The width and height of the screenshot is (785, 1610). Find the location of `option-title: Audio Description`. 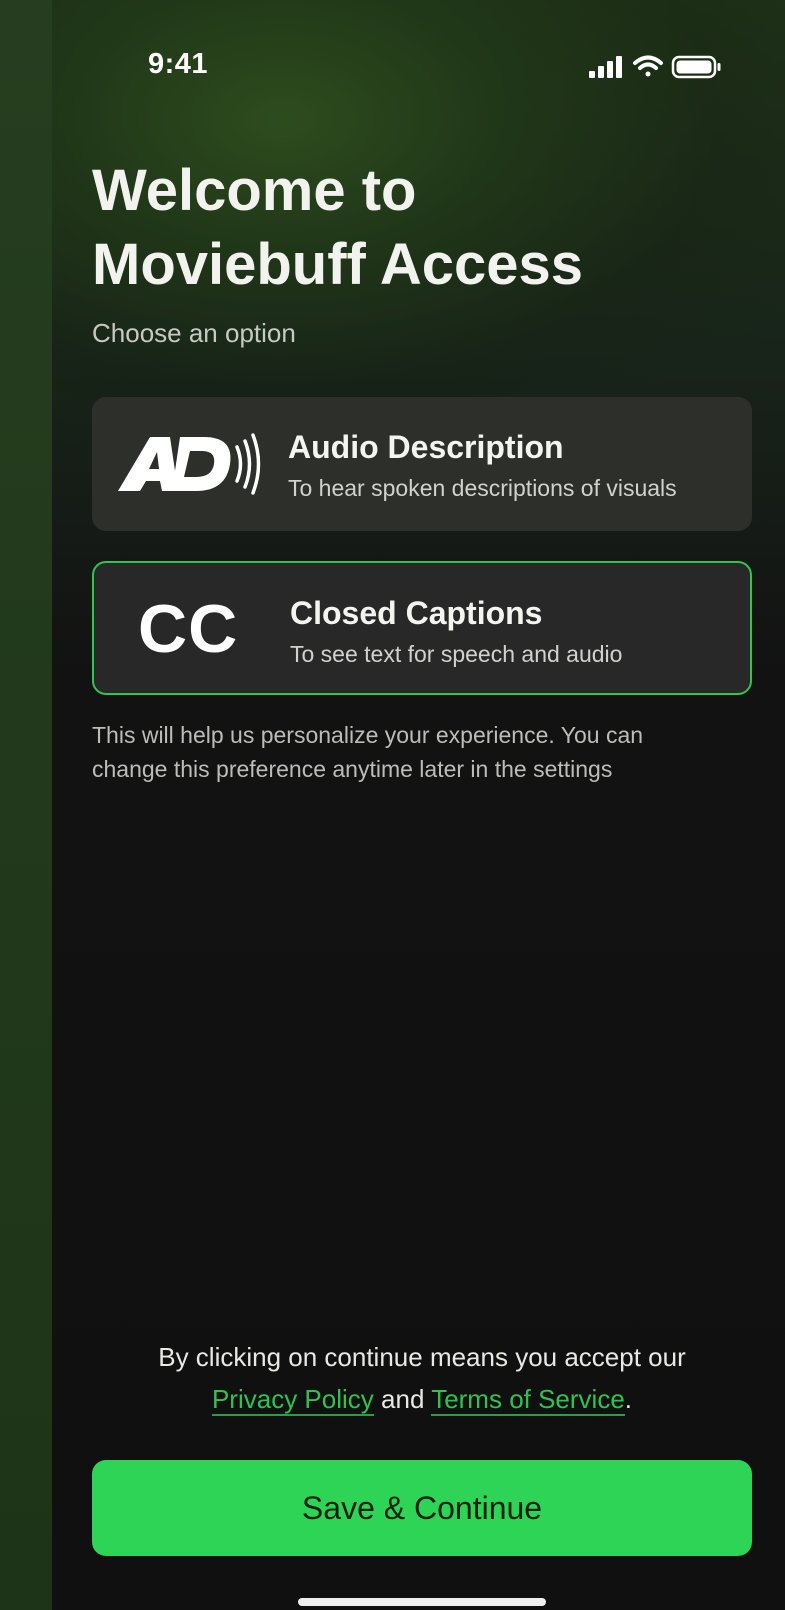

option-title: Audio Description is located at coordinates (426, 447).